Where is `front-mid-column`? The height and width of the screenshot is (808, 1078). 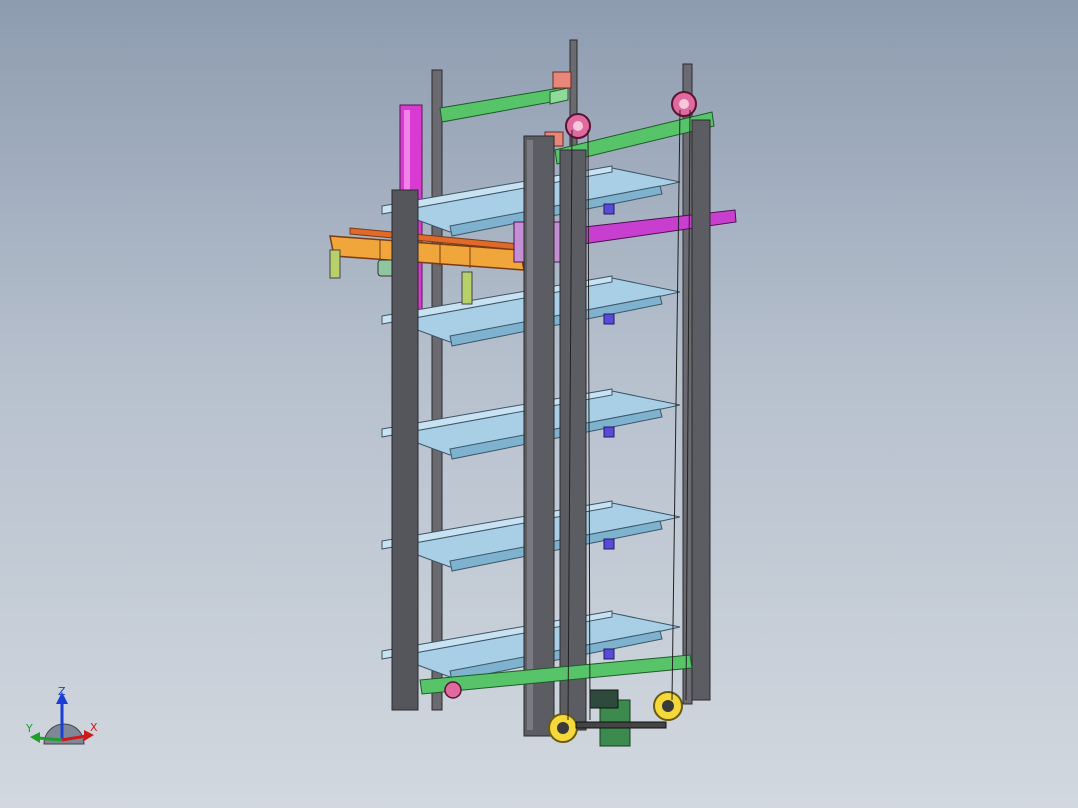
front-mid-column is located at coordinates (573, 440).